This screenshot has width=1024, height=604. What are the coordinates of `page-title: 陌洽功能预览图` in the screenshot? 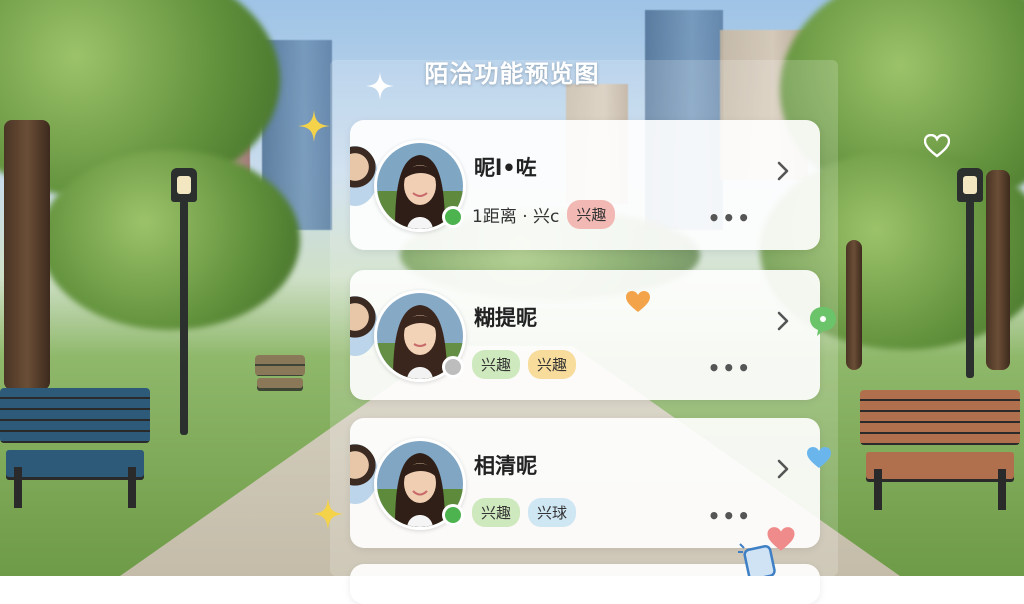 It's located at (512, 74).